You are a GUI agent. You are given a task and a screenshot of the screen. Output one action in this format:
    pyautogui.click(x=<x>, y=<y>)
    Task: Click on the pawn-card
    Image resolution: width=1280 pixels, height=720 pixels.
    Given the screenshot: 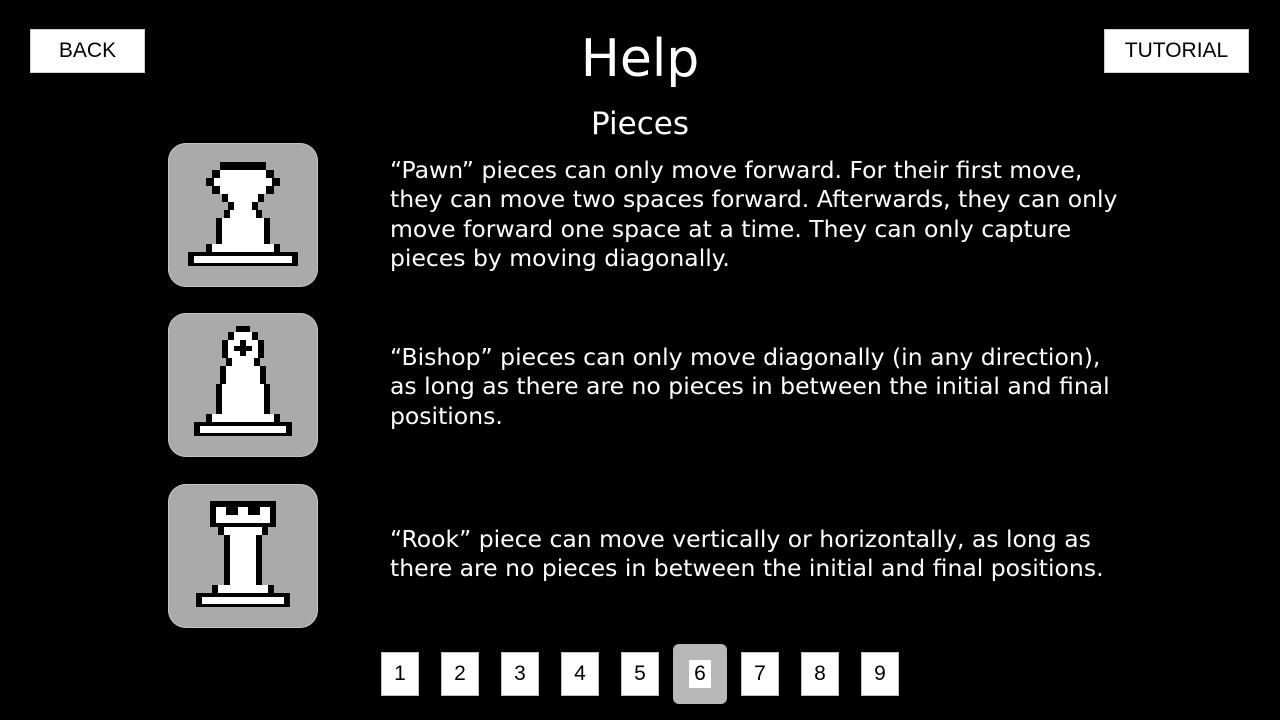 What is the action you would take?
    pyautogui.click(x=243, y=215)
    